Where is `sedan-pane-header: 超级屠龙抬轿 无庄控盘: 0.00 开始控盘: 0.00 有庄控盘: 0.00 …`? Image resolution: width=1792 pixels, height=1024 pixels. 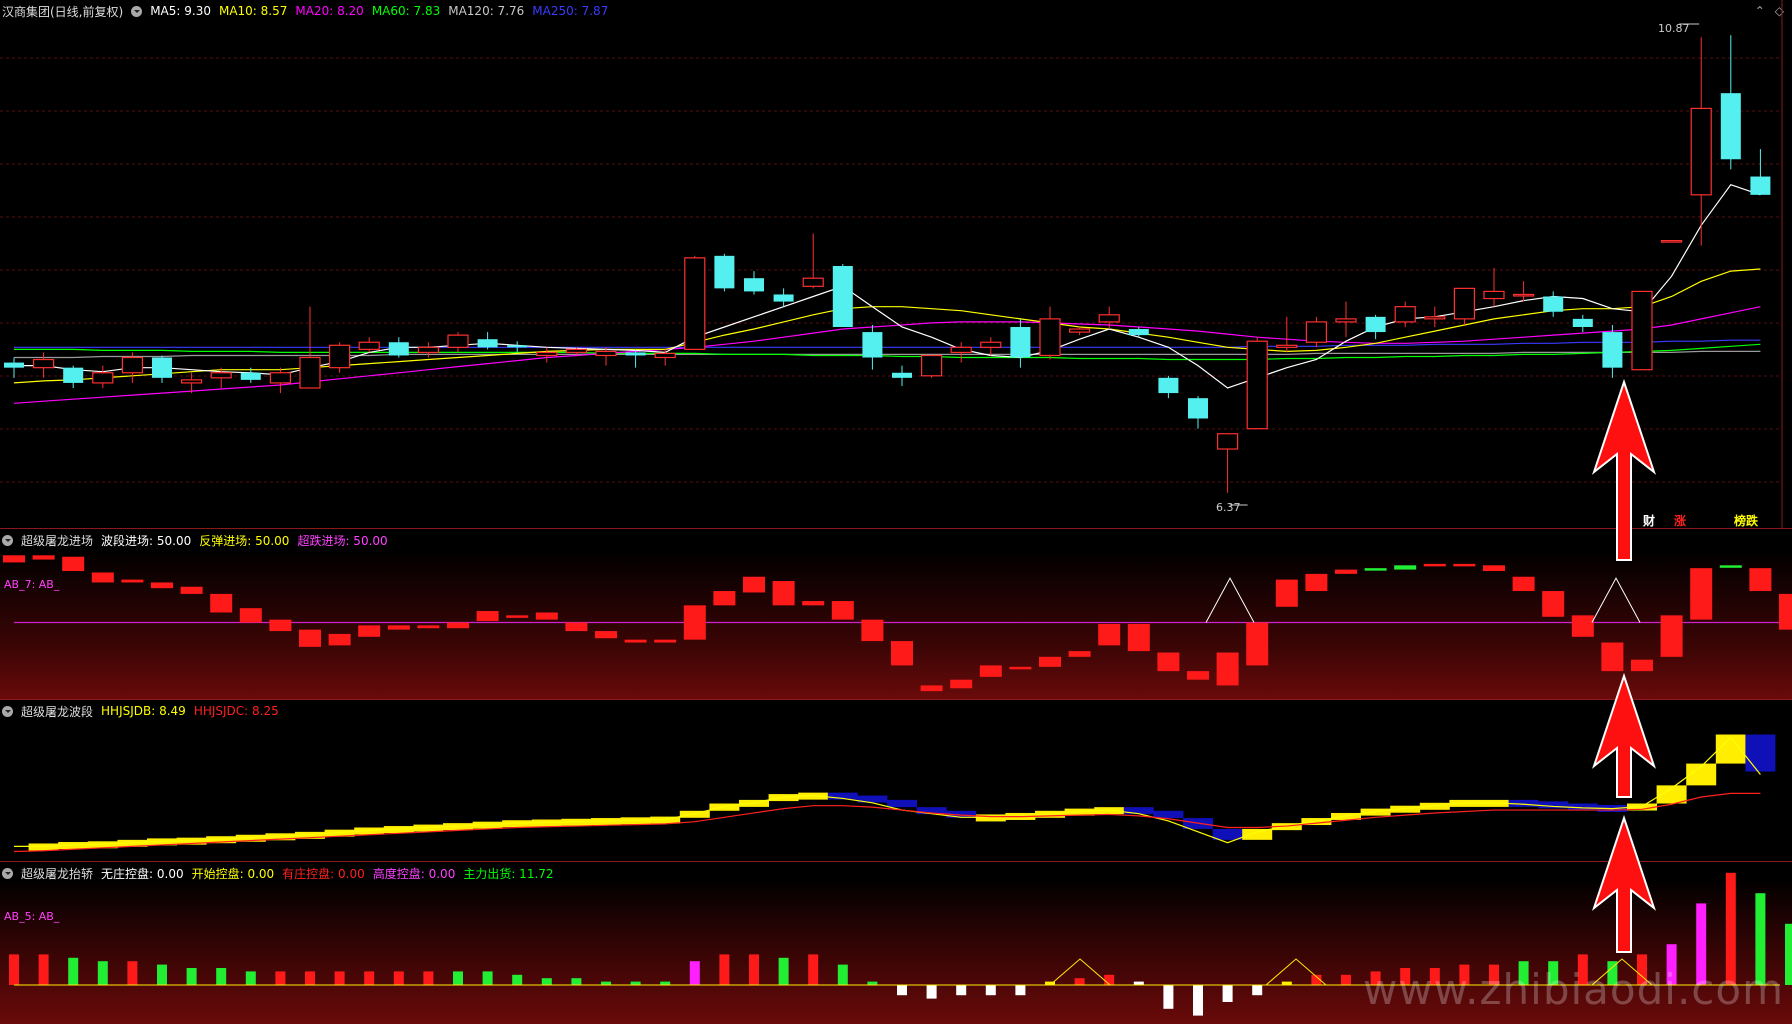 sedan-pane-header: 超级屠龙抬轿 无庄控盘: 0.00 开始控盘: 0.00 有庄控盘: 0.00 … is located at coordinates (278, 873).